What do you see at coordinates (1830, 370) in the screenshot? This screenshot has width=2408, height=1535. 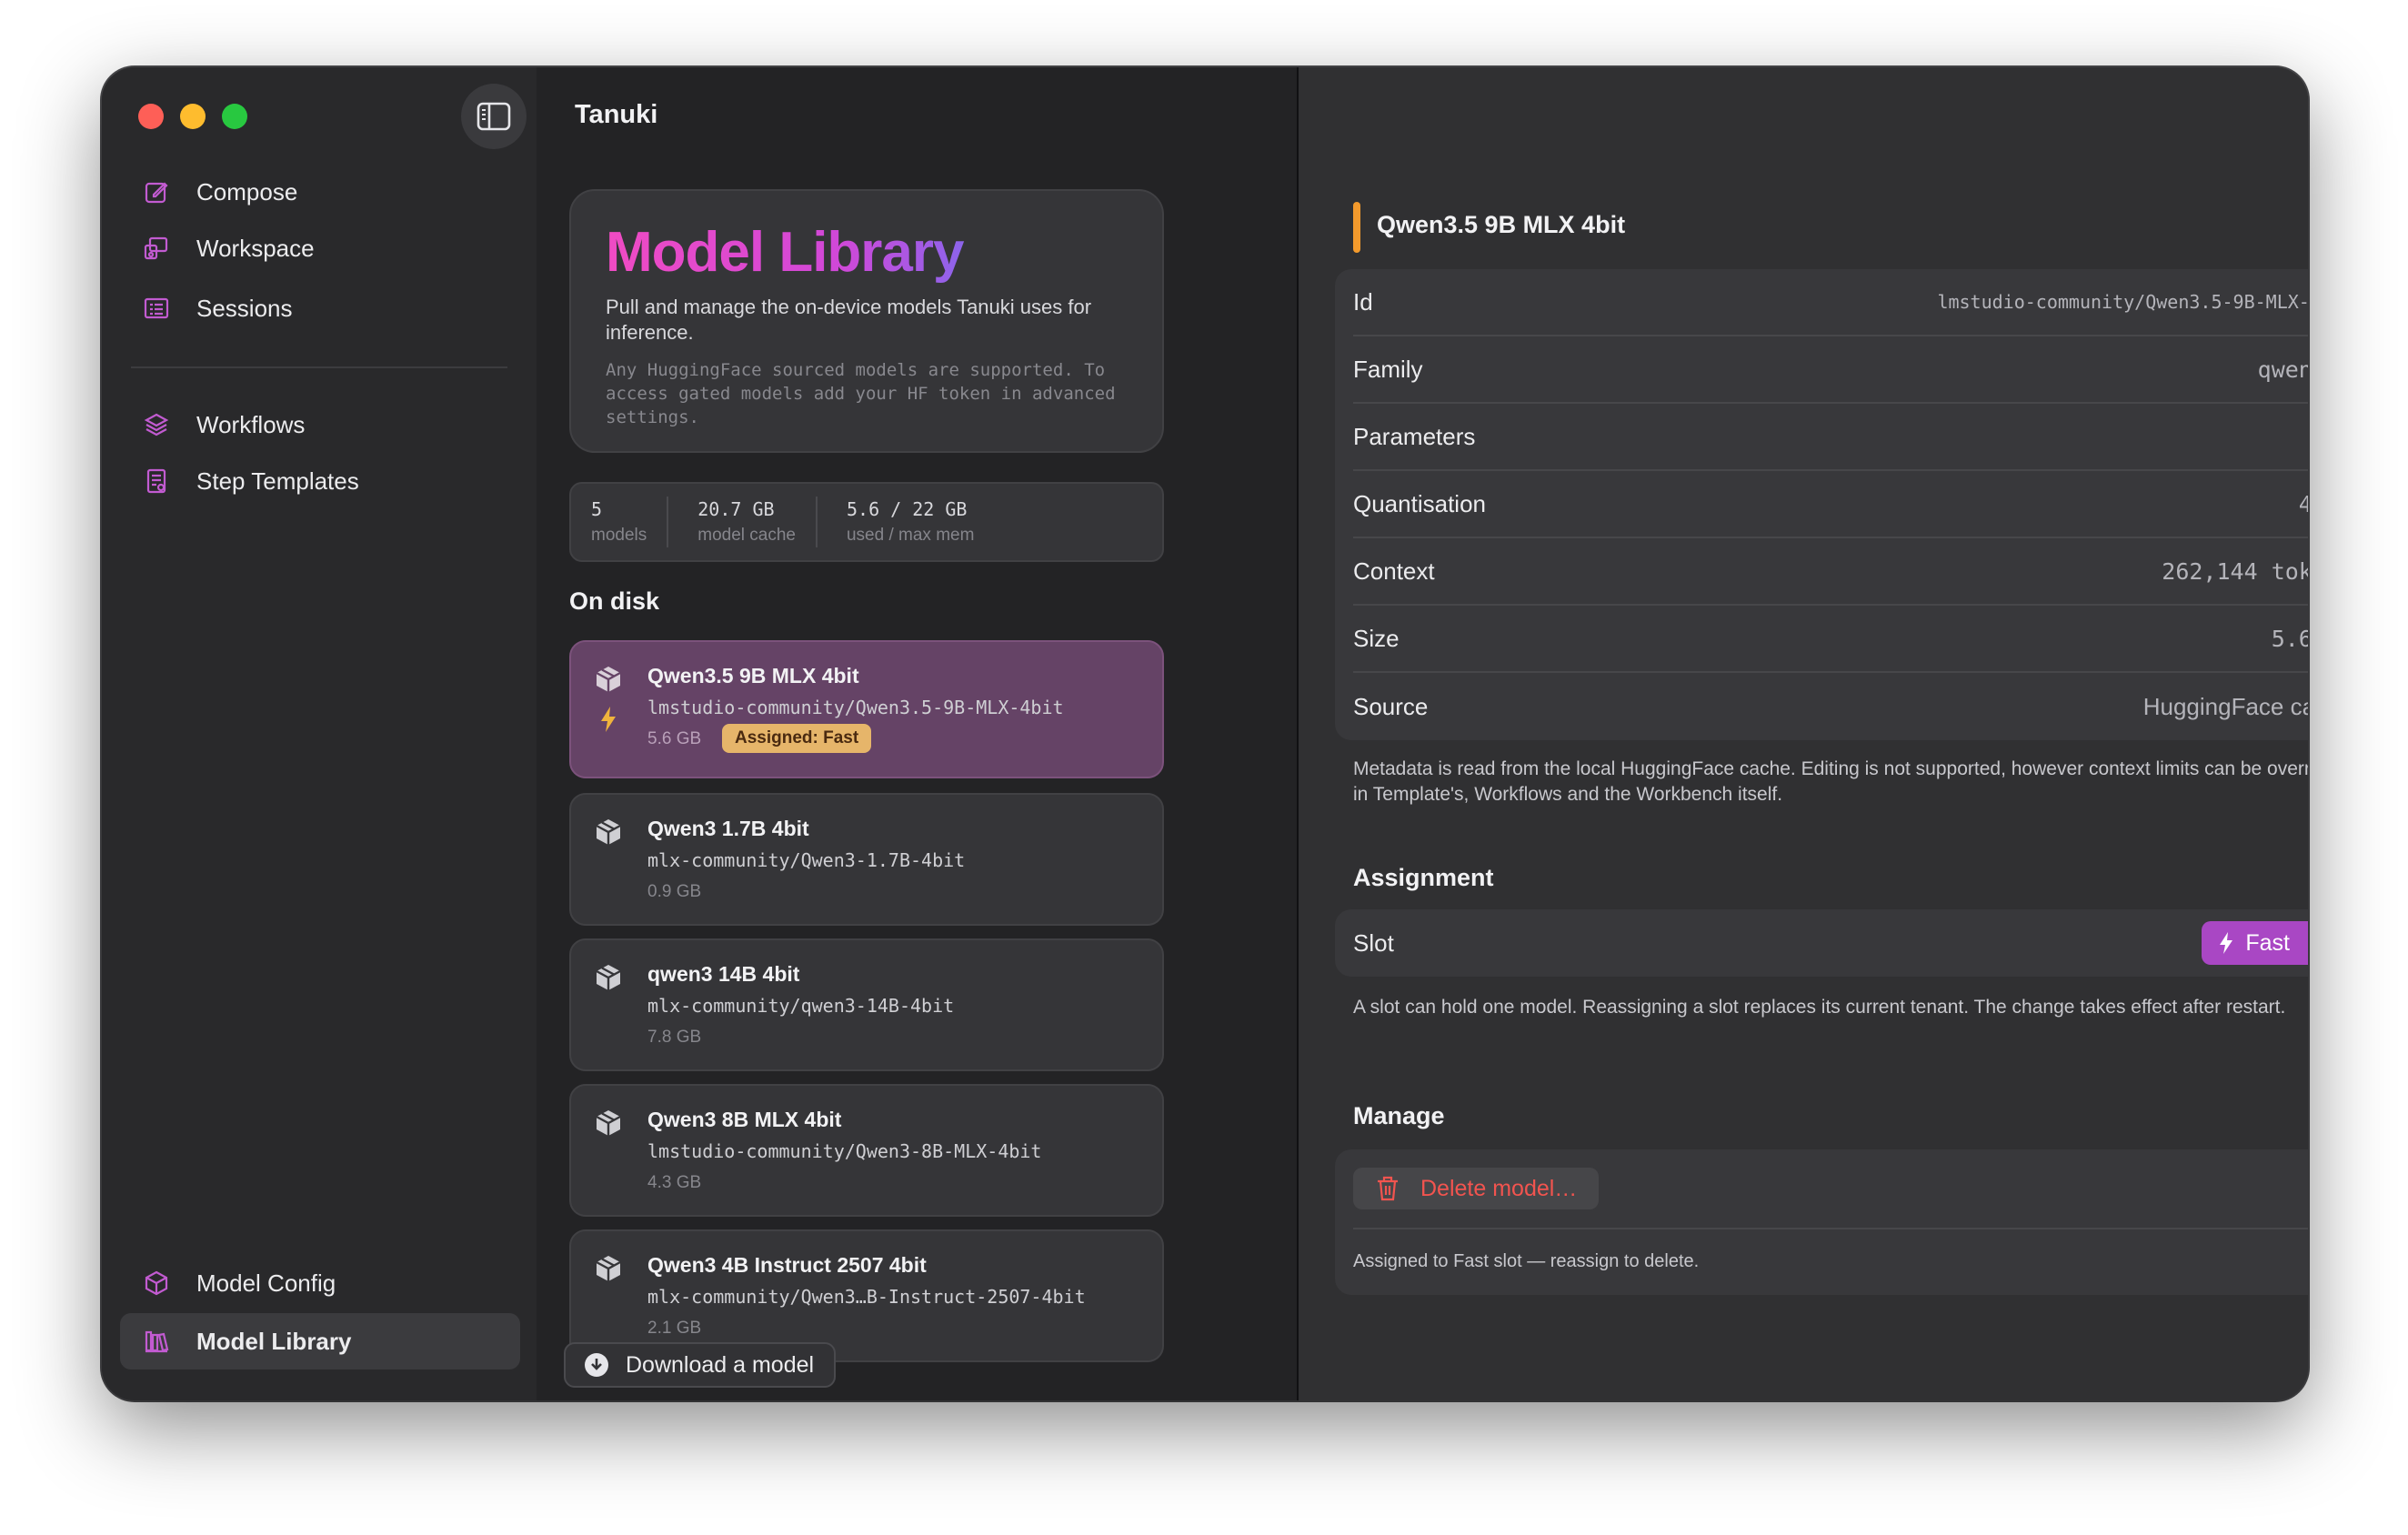 I see `prop-row-family: Family qwen3_5` at bounding box center [1830, 370].